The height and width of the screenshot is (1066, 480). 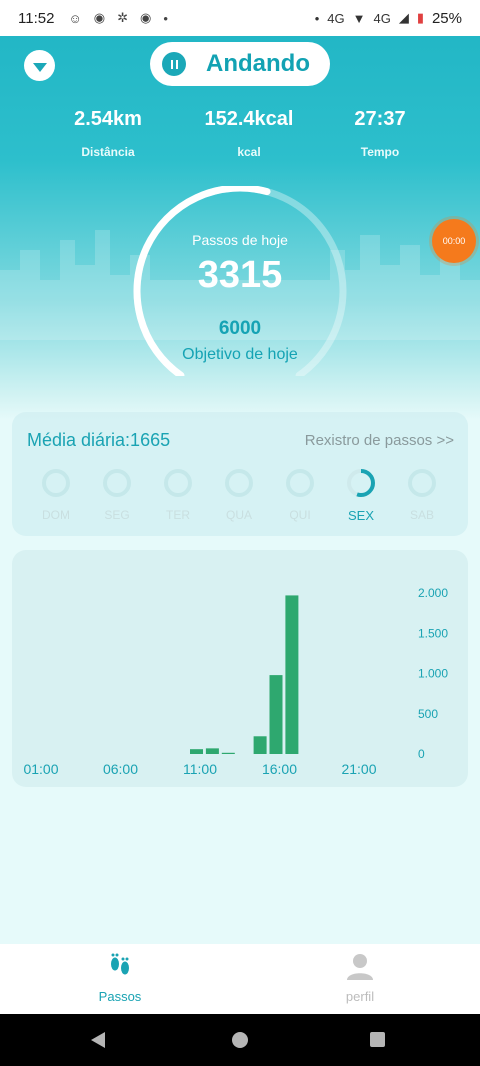 I want to click on bottom-navigation: Passos perfil, so click(x=240, y=979).